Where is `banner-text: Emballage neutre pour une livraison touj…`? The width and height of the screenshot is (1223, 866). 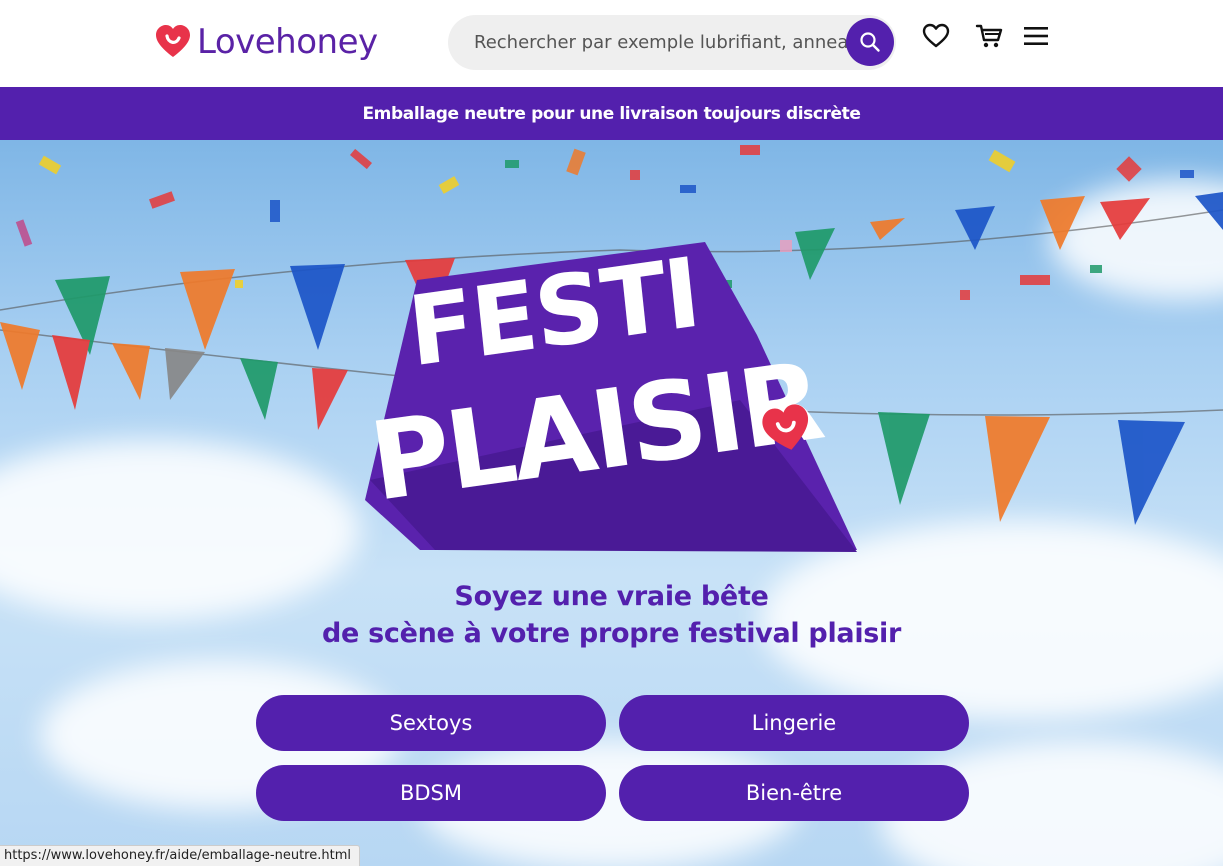 banner-text: Emballage neutre pour une livraison touj… is located at coordinates (611, 113).